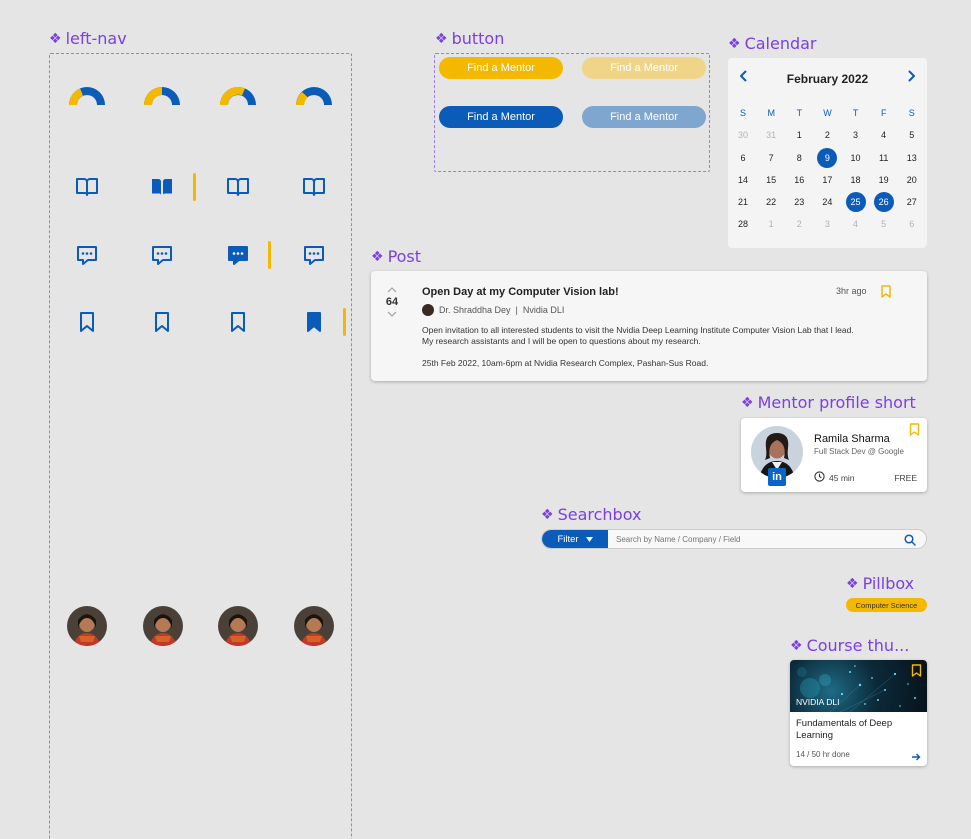 The image size is (971, 839). What do you see at coordinates (475, 310) in the screenshot?
I see `post-author: Dr. Shraddha Dey` at bounding box center [475, 310].